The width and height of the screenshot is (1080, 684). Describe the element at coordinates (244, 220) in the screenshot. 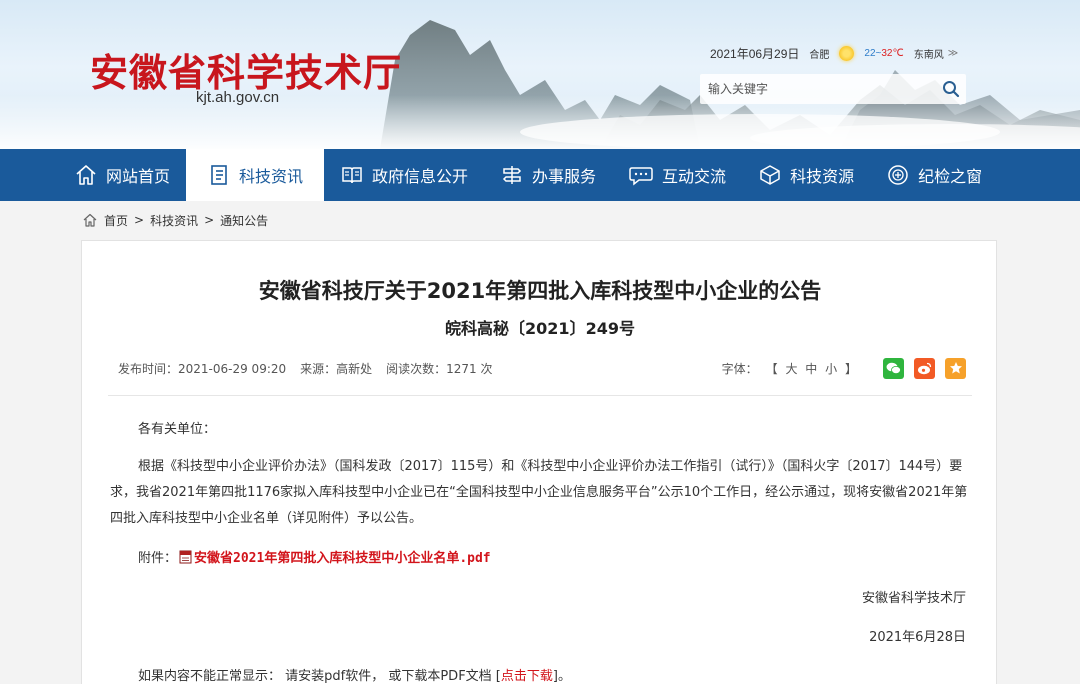

I see `breadcrumb-notices: 通知公告` at that location.